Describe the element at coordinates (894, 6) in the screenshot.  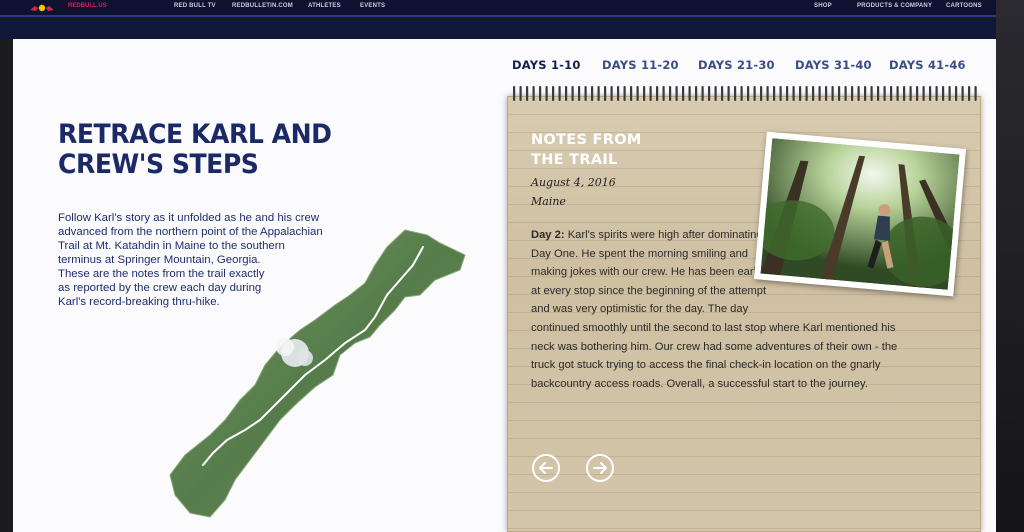
I see `nav-link-products-company: PRODUCTS & COMPANY` at that location.